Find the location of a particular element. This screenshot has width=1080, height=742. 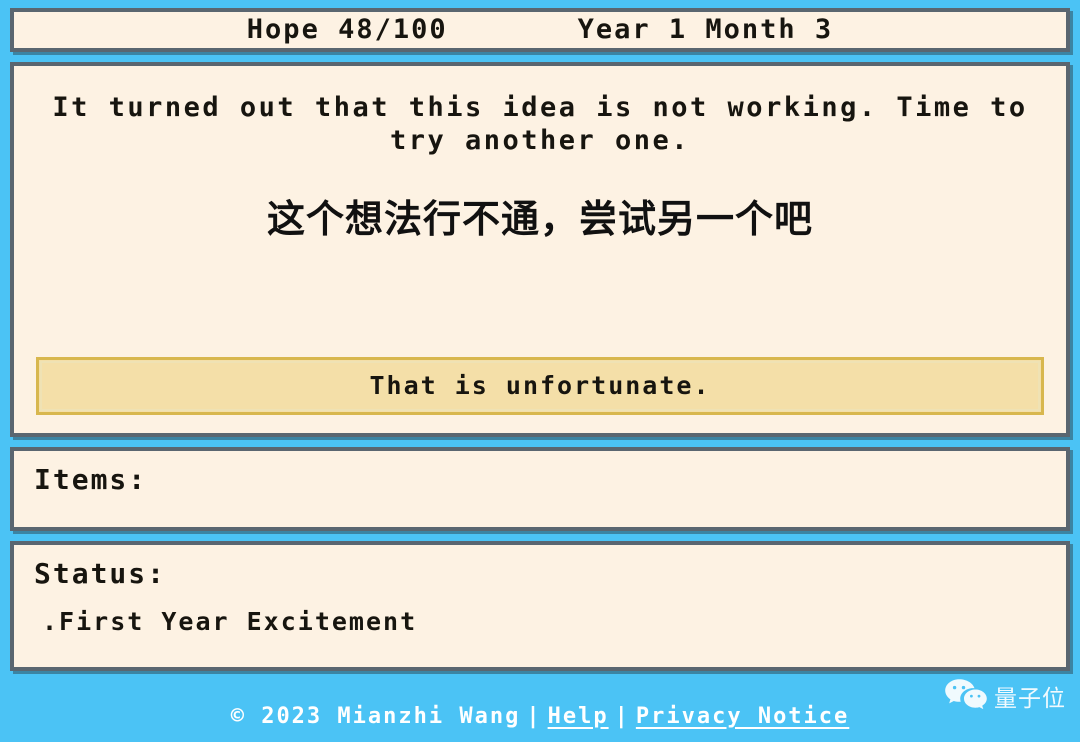

copyright-label: © 2023 Mianzhi Wang is located at coordinates (375, 716).